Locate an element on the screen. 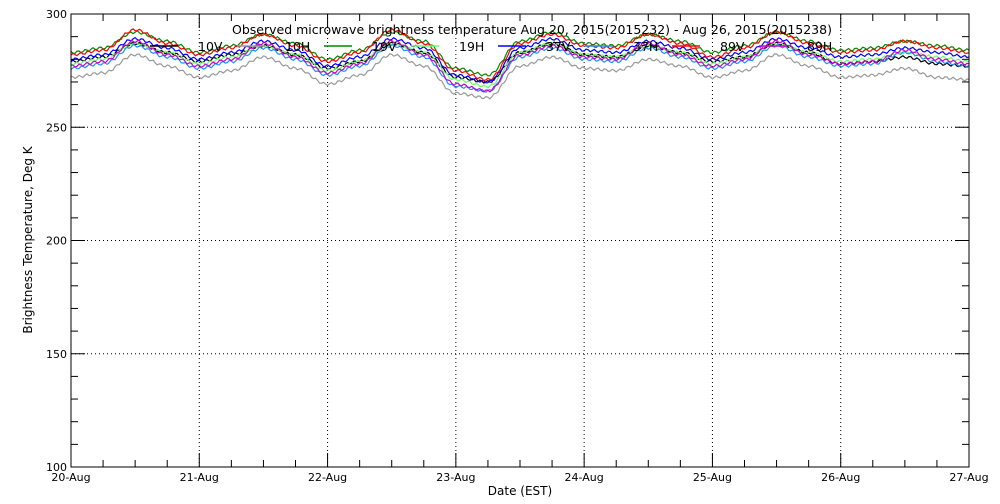 The height and width of the screenshot is (504, 1000). x-tick-label: 22-Aug is located at coordinates (327, 477).